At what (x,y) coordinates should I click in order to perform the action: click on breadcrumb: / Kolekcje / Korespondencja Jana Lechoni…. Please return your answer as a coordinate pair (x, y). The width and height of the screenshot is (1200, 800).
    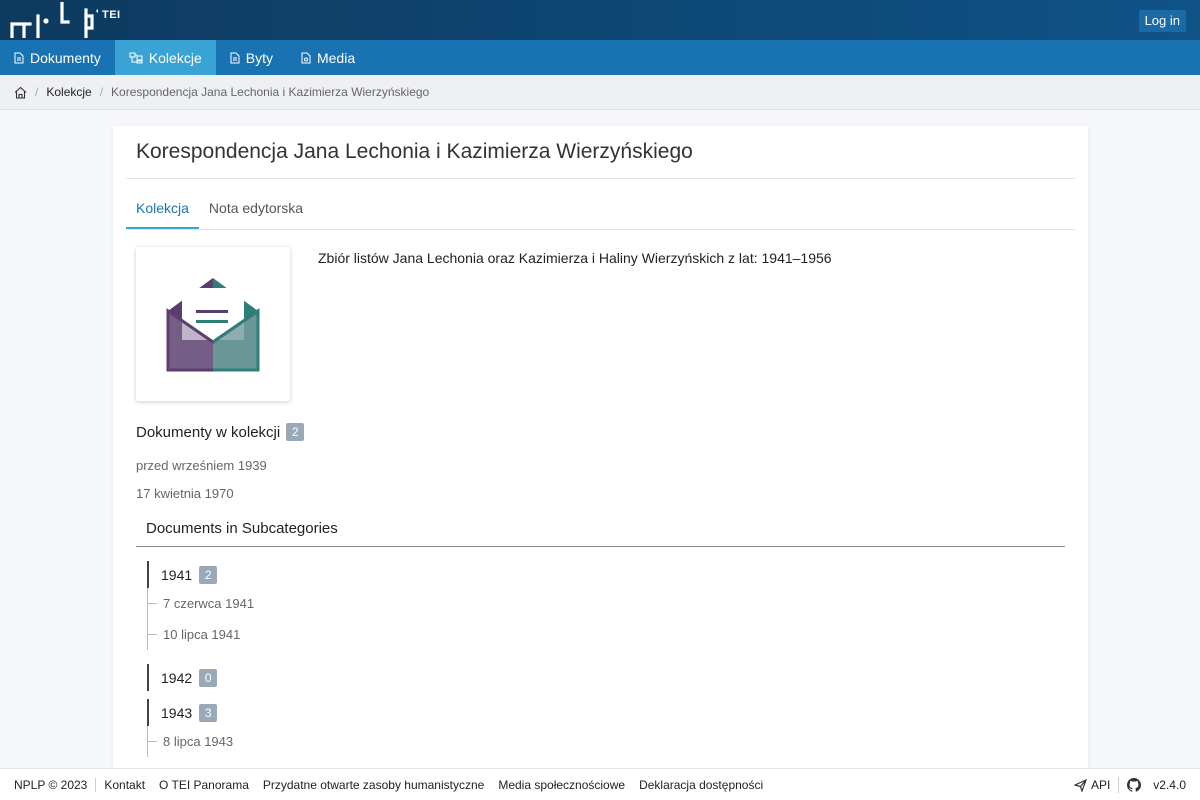
    Looking at the image, I should click on (600, 92).